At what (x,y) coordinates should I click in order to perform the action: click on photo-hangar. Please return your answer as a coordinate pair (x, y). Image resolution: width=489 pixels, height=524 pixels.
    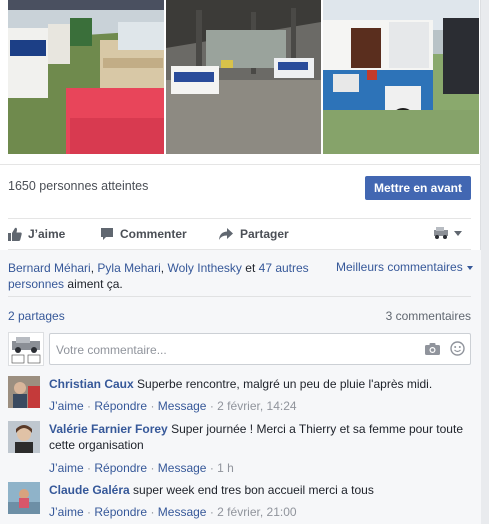
    Looking at the image, I should click on (243, 77).